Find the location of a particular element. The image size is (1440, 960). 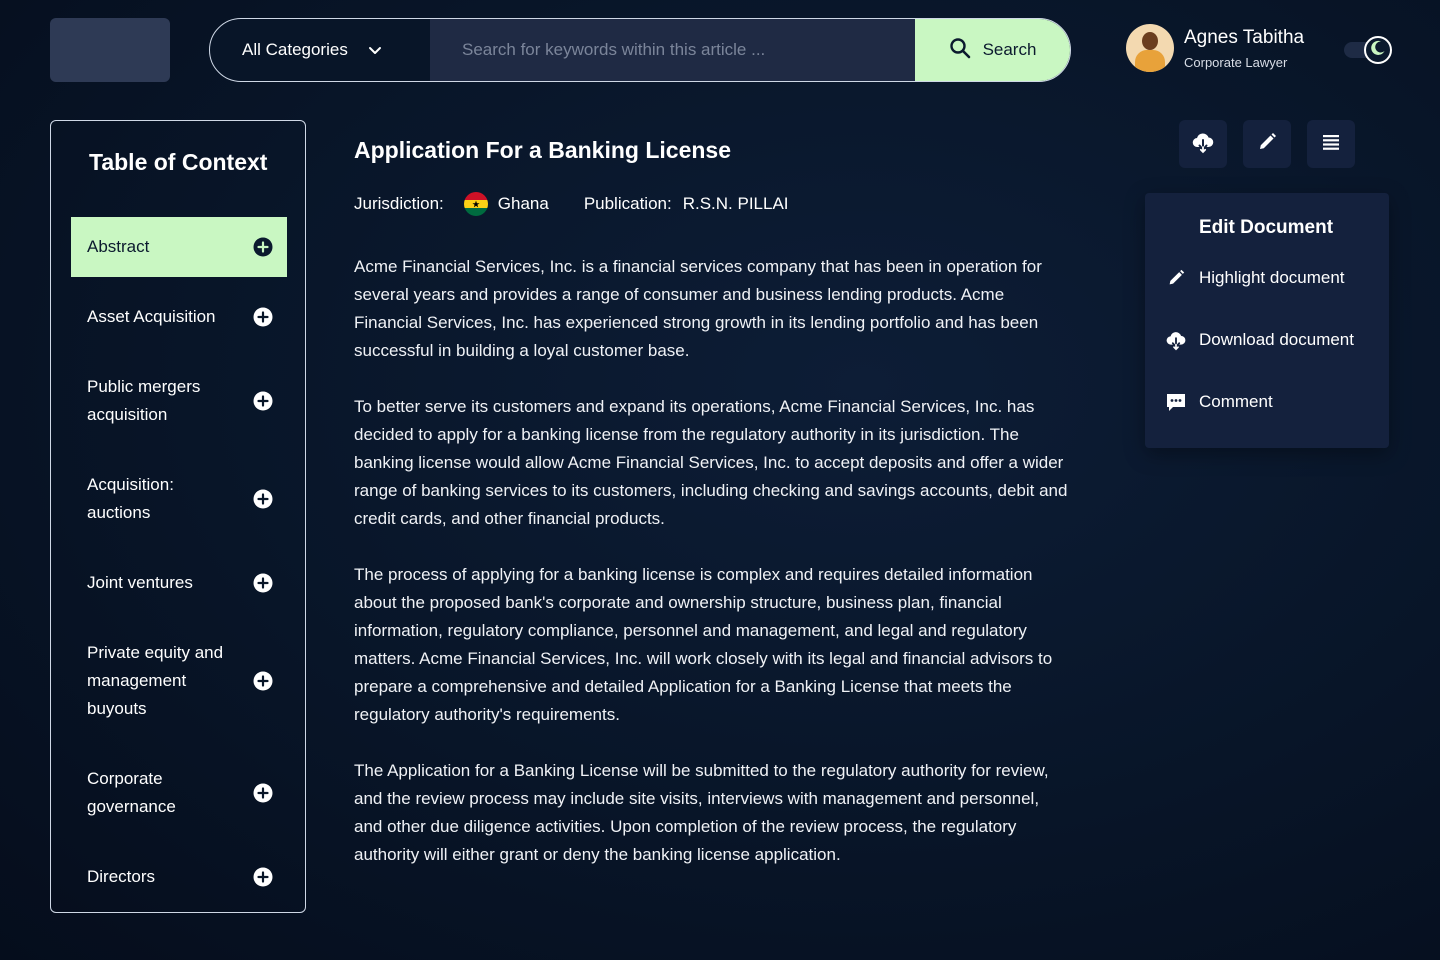

search-button: Search is located at coordinates (992, 50).